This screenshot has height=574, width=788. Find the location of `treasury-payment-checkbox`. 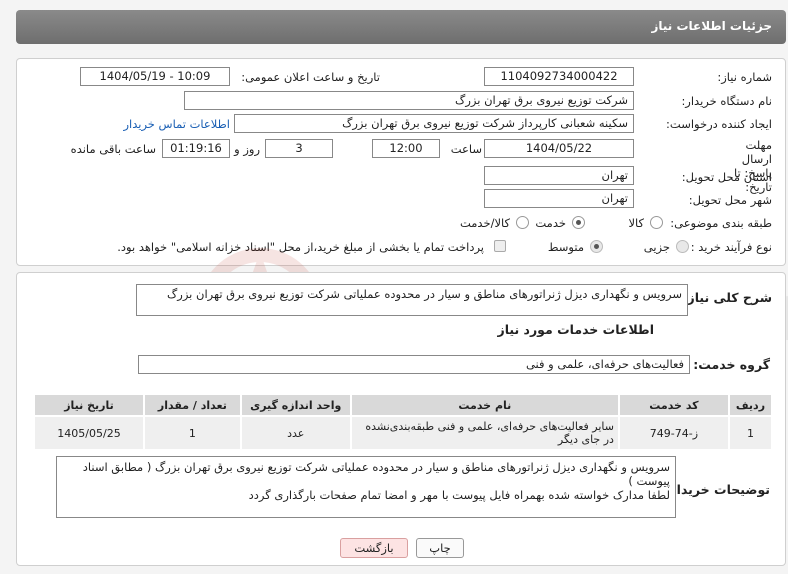

treasury-payment-checkbox is located at coordinates (500, 246).